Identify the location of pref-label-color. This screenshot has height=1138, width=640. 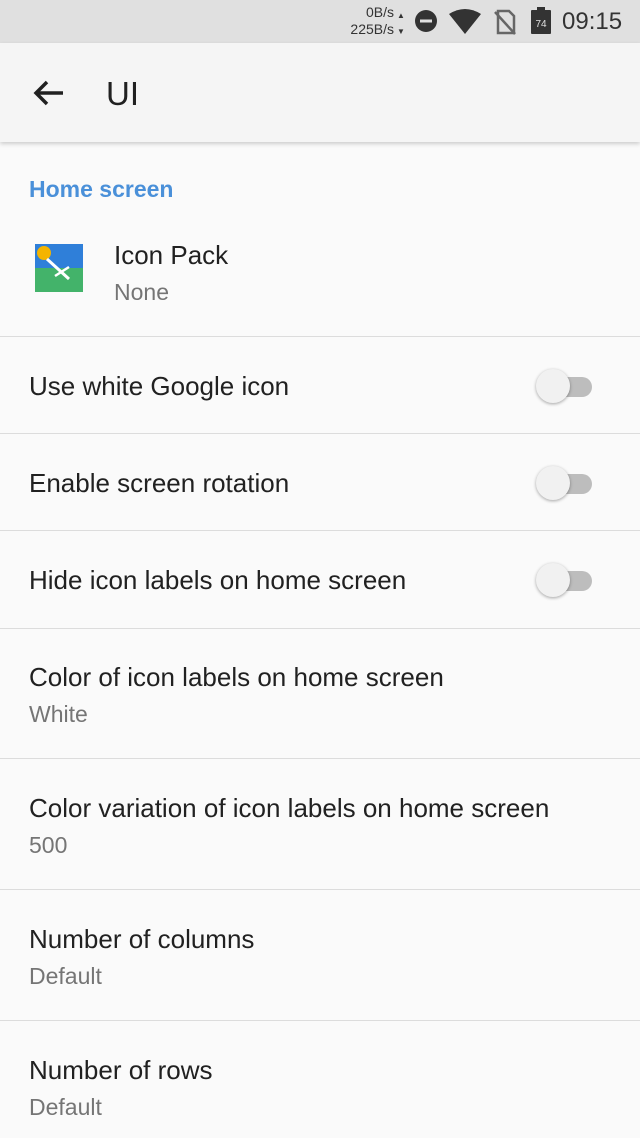
(320, 693).